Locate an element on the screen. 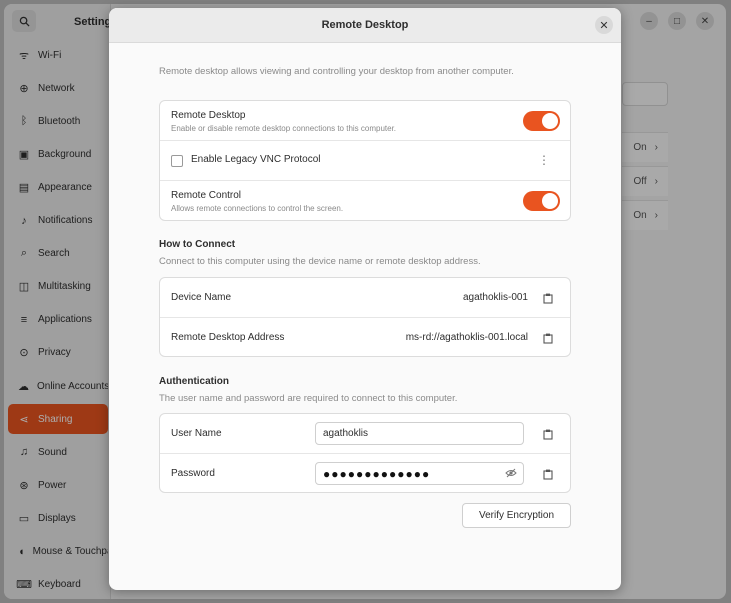 This screenshot has width=731, height=603. device-name-row: Device Name agathoklis-001 is located at coordinates (365, 298).